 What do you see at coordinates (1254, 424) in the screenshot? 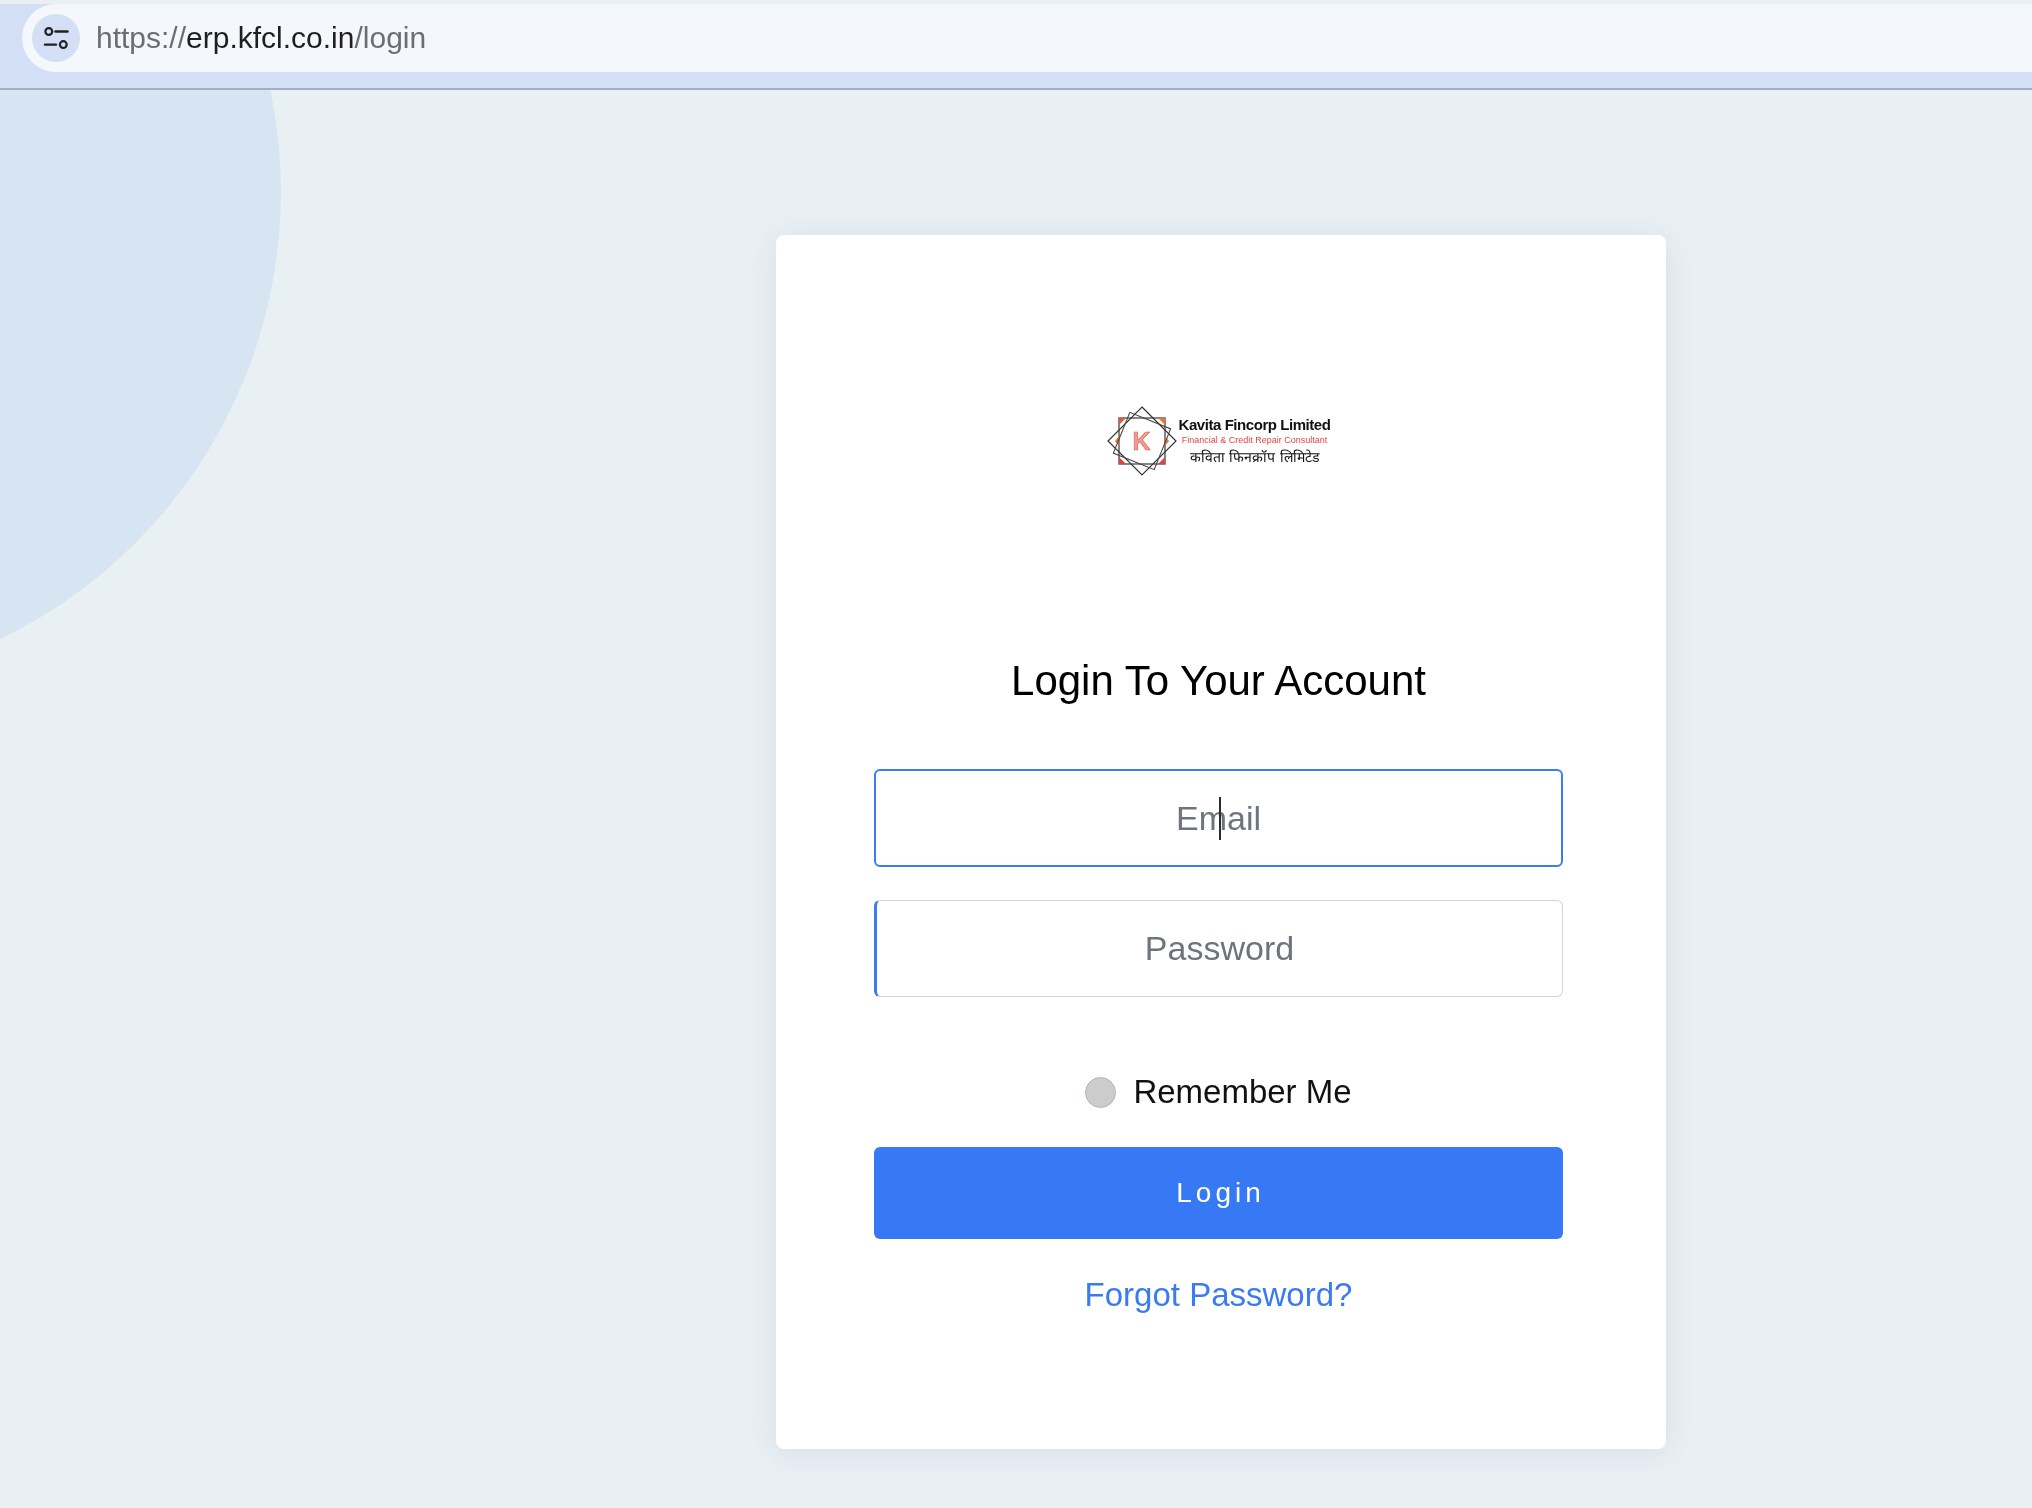
I see `company-name: Kavita Fincorp Limited` at bounding box center [1254, 424].